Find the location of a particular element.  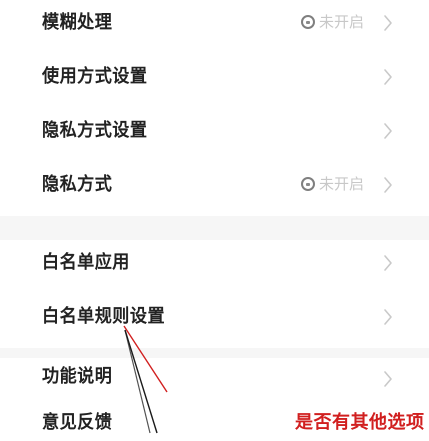

settings-item-label: 白名单规则设置 is located at coordinates (104, 316).